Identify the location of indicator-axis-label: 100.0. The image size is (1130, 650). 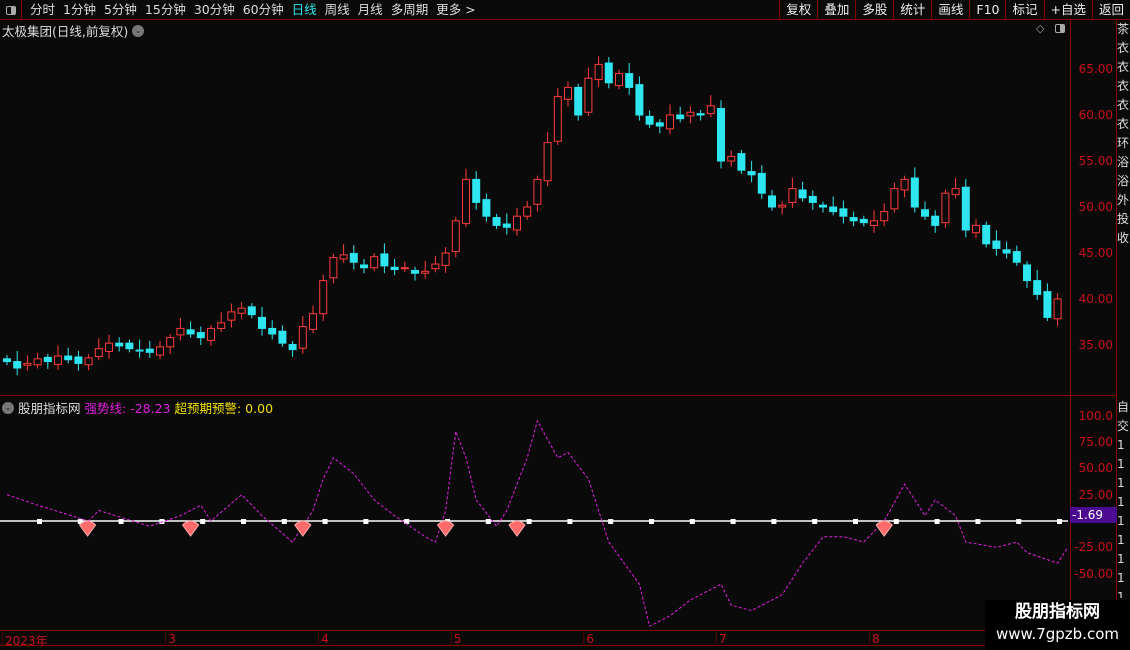
(1095, 415).